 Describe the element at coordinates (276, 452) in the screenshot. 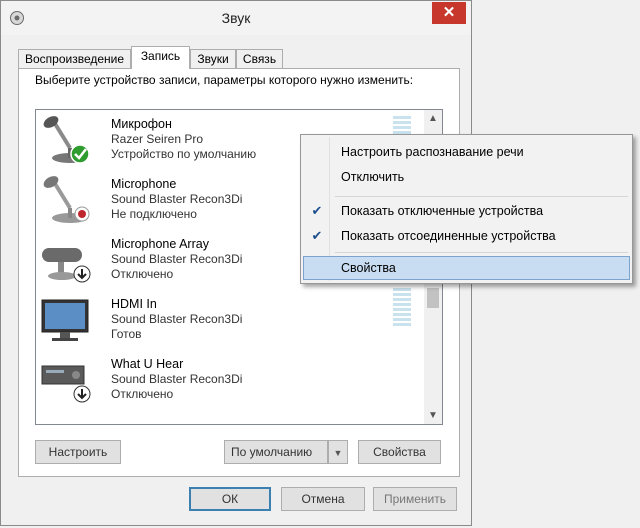

I see `set-default-button: По умолчанию` at that location.